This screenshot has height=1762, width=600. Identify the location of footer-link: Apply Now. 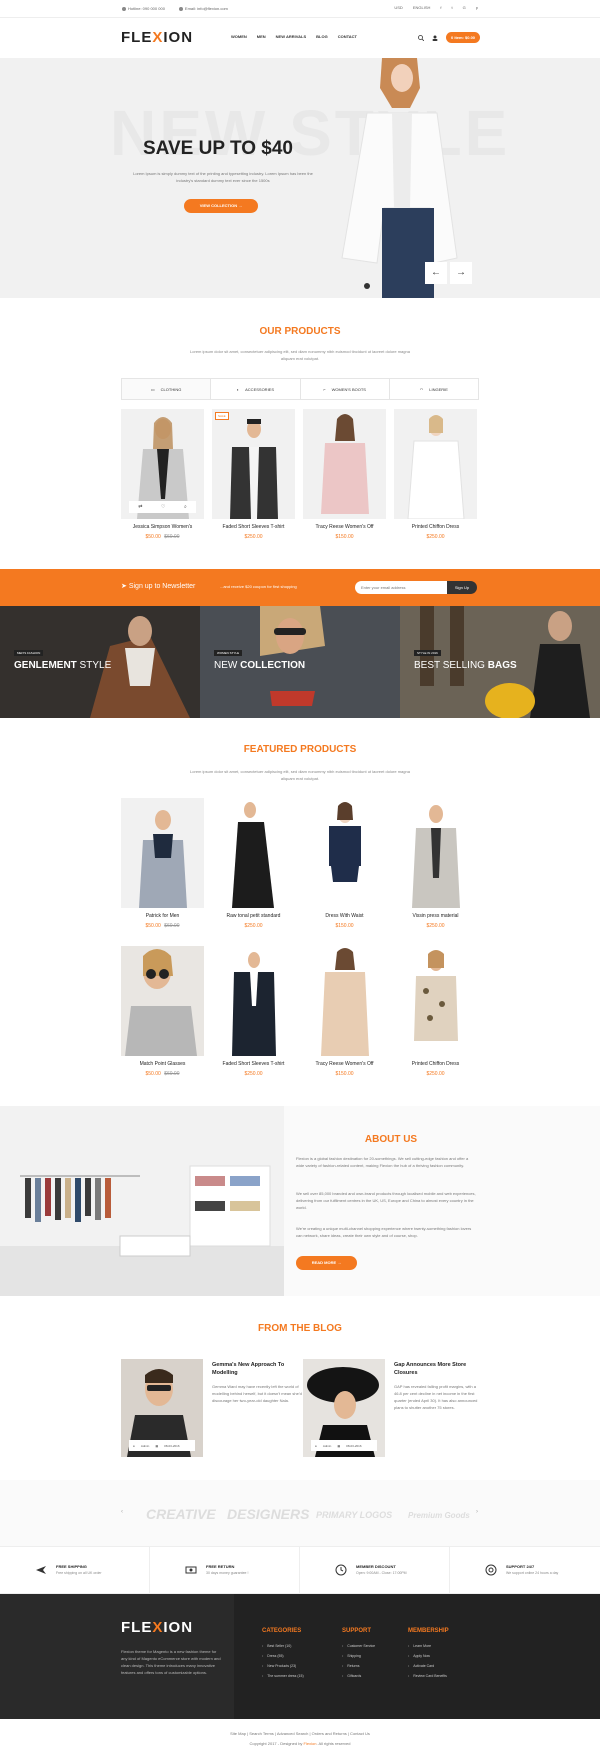
(428, 1656).